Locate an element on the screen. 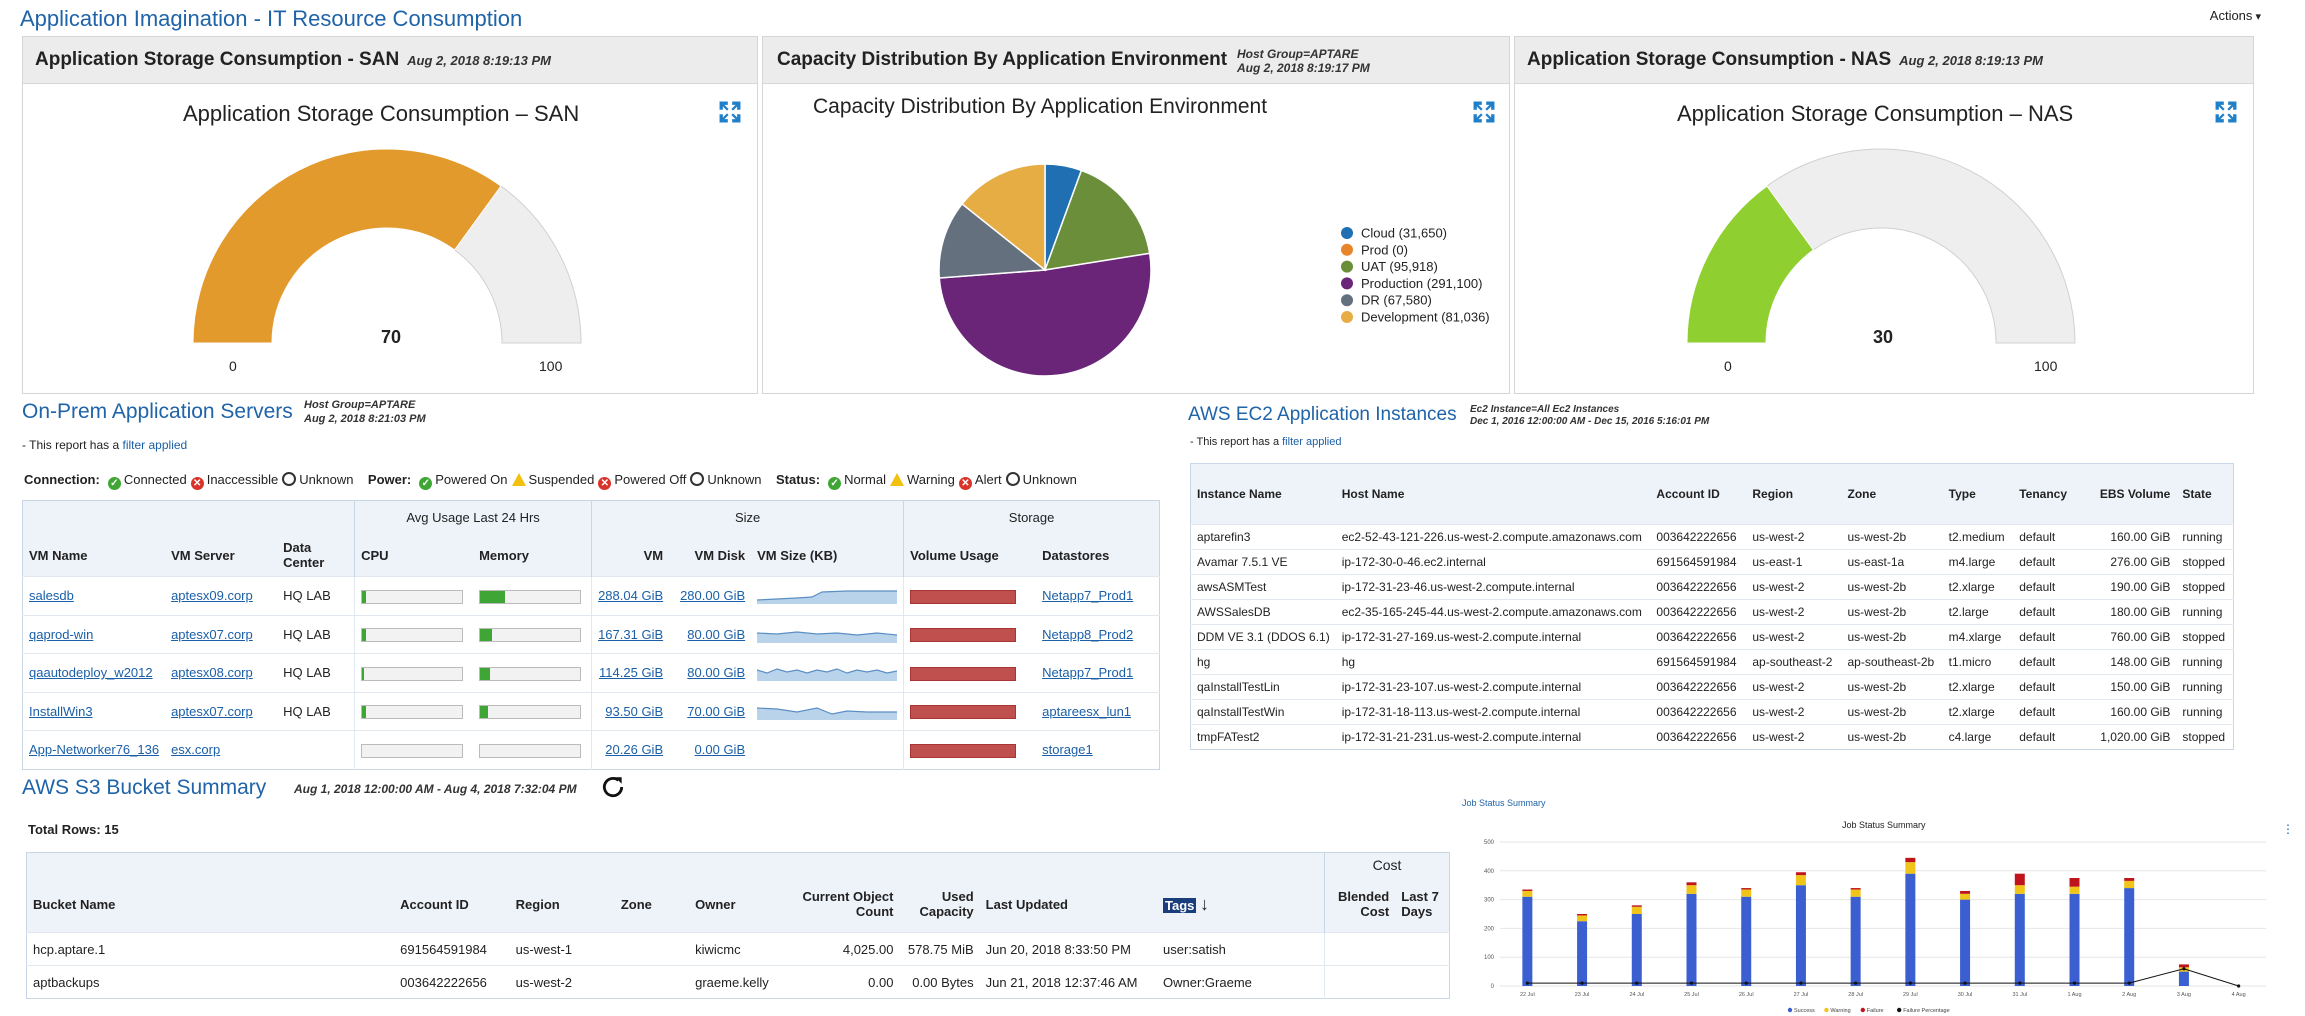  vm-size-link: 167.31 GiB is located at coordinates (630, 634).